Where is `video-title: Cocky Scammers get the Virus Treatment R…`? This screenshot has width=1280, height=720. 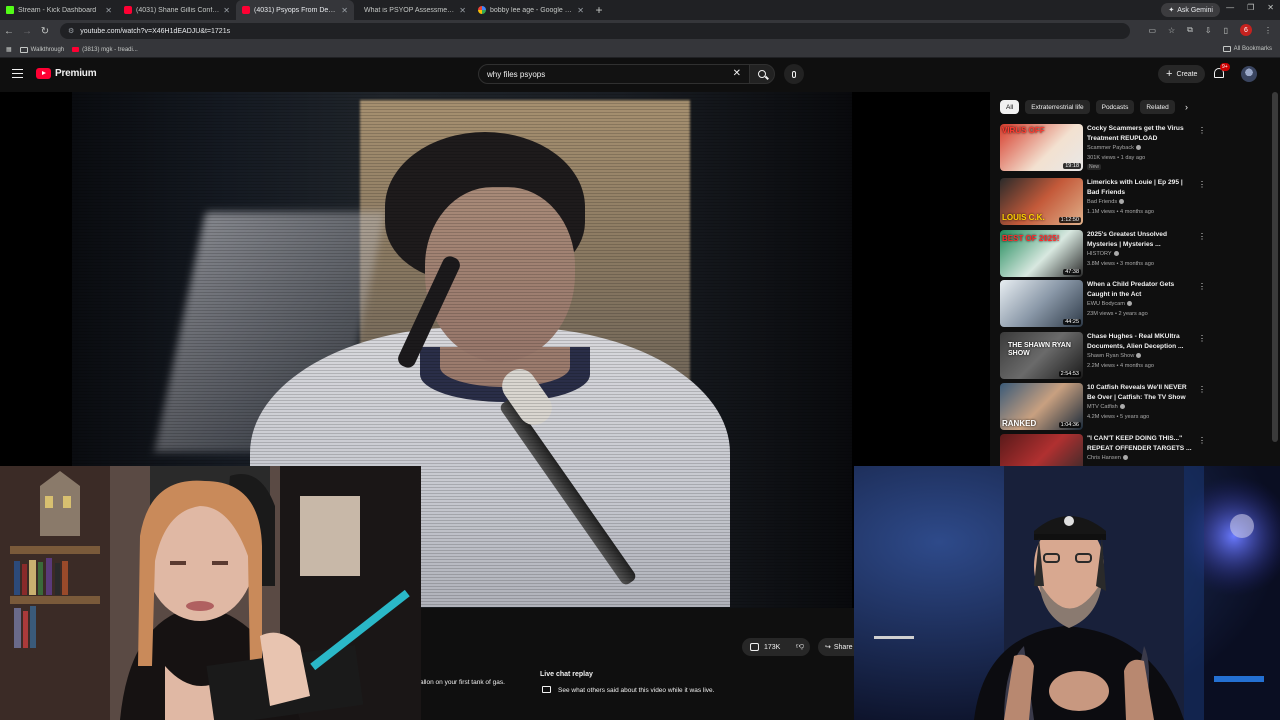
video-title: Cocky Scammers get the Virus Treatment R… is located at coordinates (1141, 133).